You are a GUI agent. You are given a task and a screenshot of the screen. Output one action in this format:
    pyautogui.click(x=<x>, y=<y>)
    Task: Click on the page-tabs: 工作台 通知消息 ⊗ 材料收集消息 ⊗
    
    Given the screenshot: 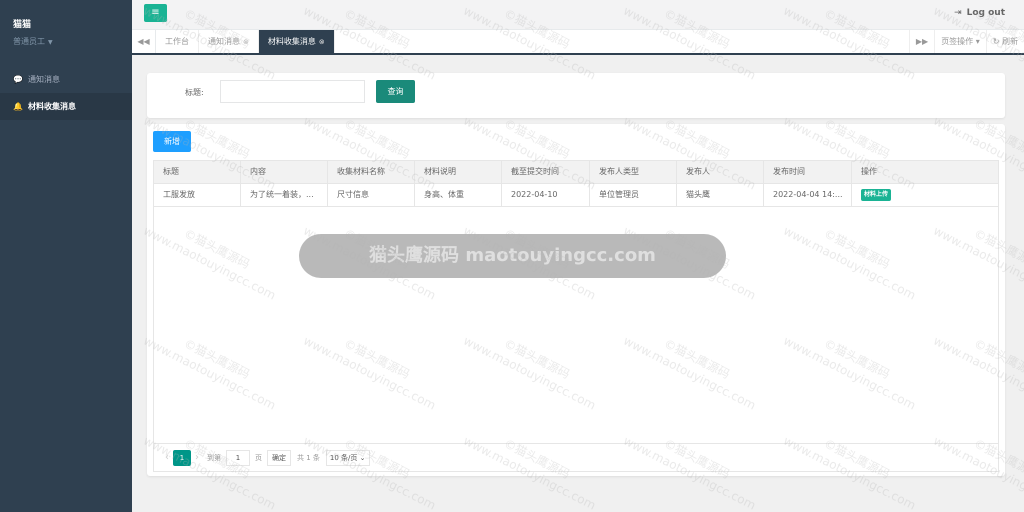 What is the action you would take?
    pyautogui.click(x=245, y=41)
    